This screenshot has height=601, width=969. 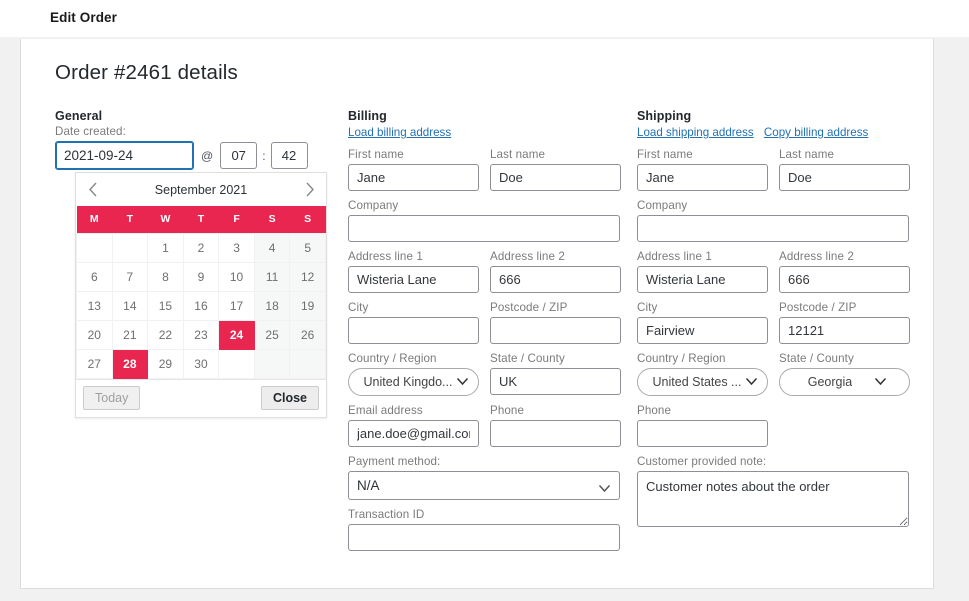 I want to click on shipping-phone-field: Phone, so click(x=702, y=425).